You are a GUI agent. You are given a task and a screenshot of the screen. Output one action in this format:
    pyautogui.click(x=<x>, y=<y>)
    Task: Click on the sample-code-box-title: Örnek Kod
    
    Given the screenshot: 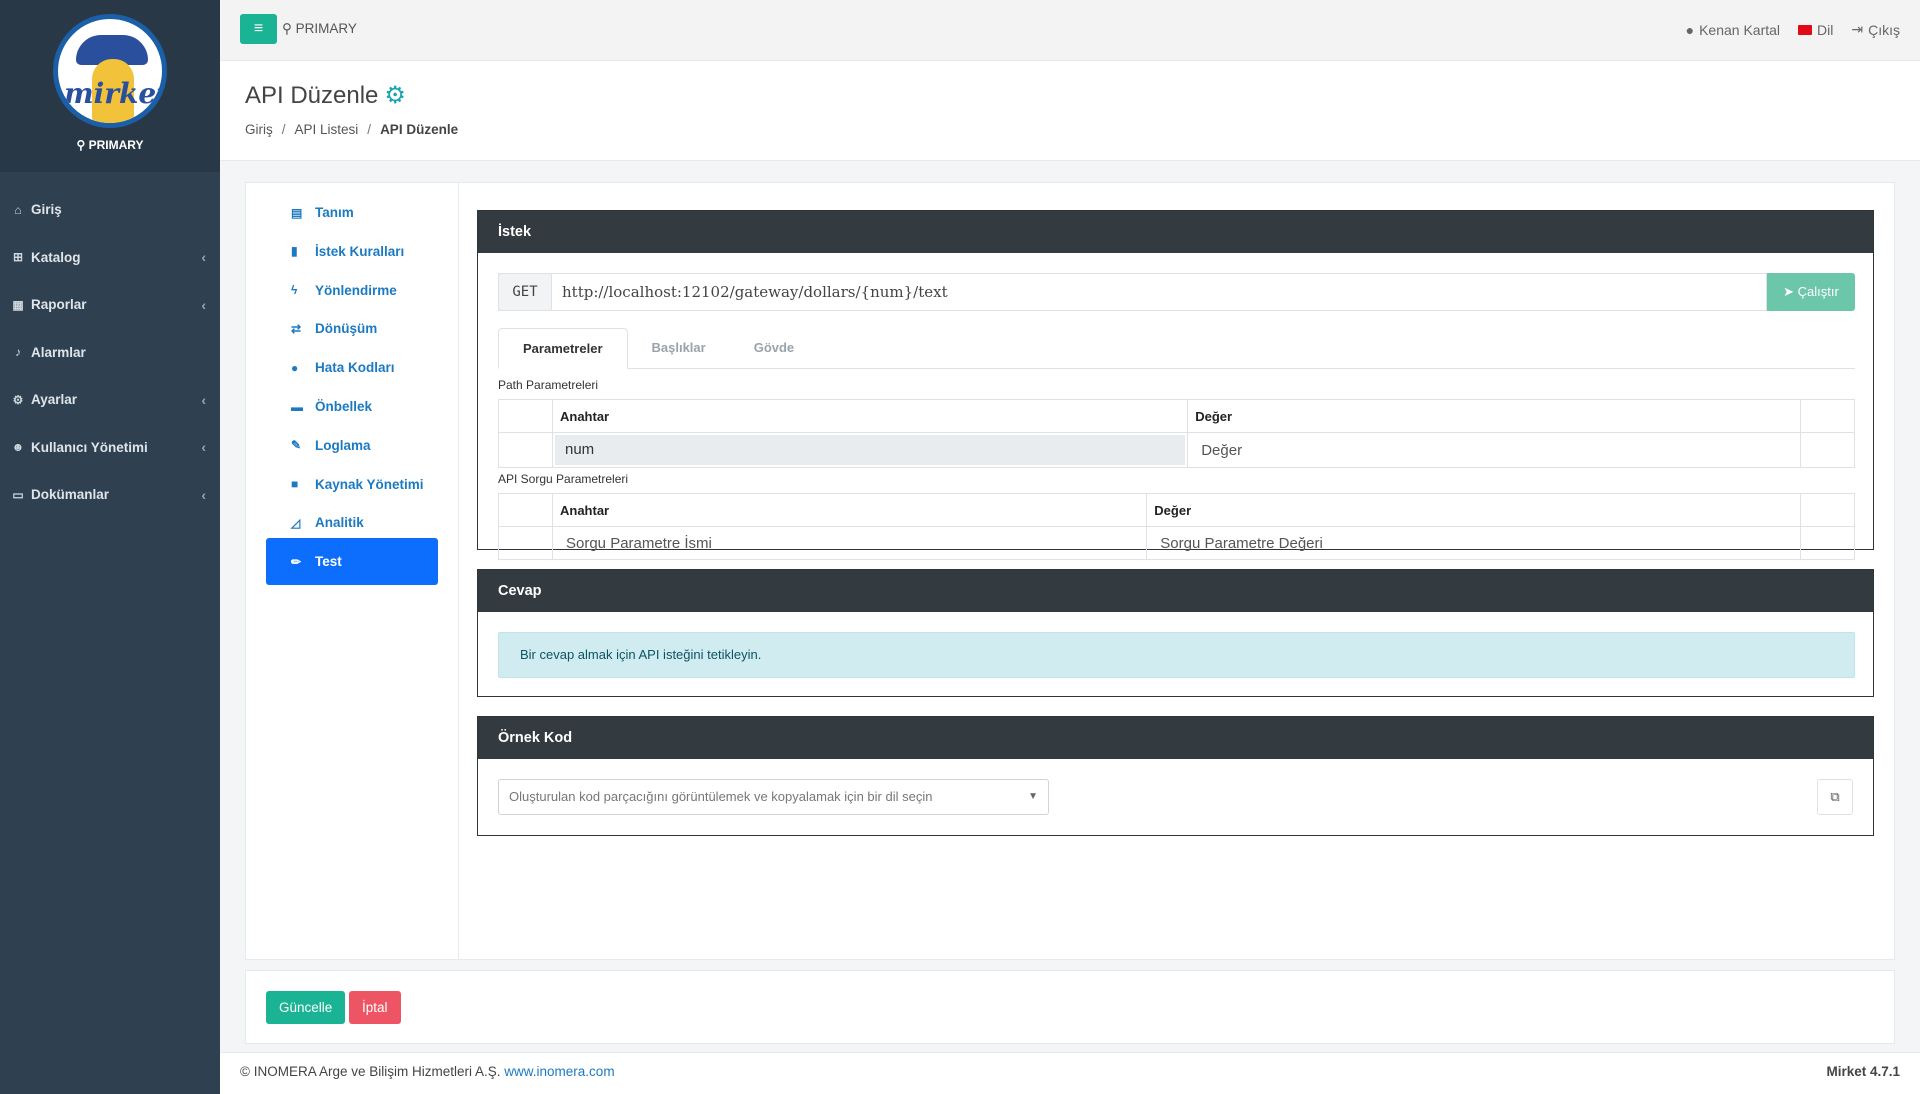 What is the action you would take?
    pyautogui.click(x=1175, y=738)
    